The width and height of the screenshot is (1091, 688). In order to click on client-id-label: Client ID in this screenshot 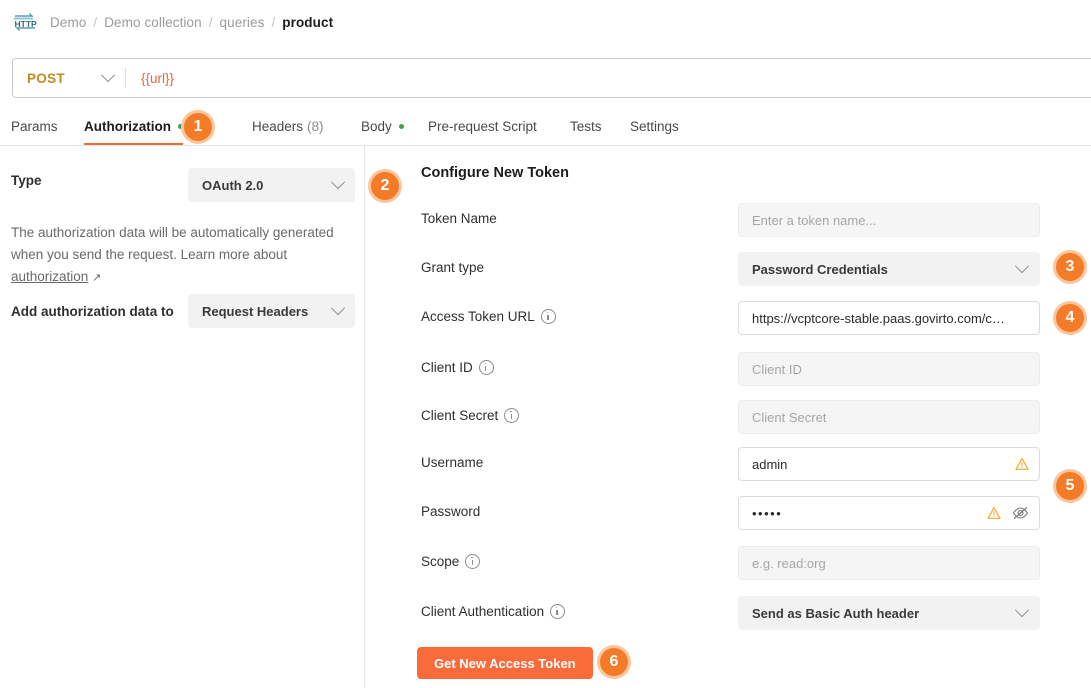, I will do `click(457, 367)`.